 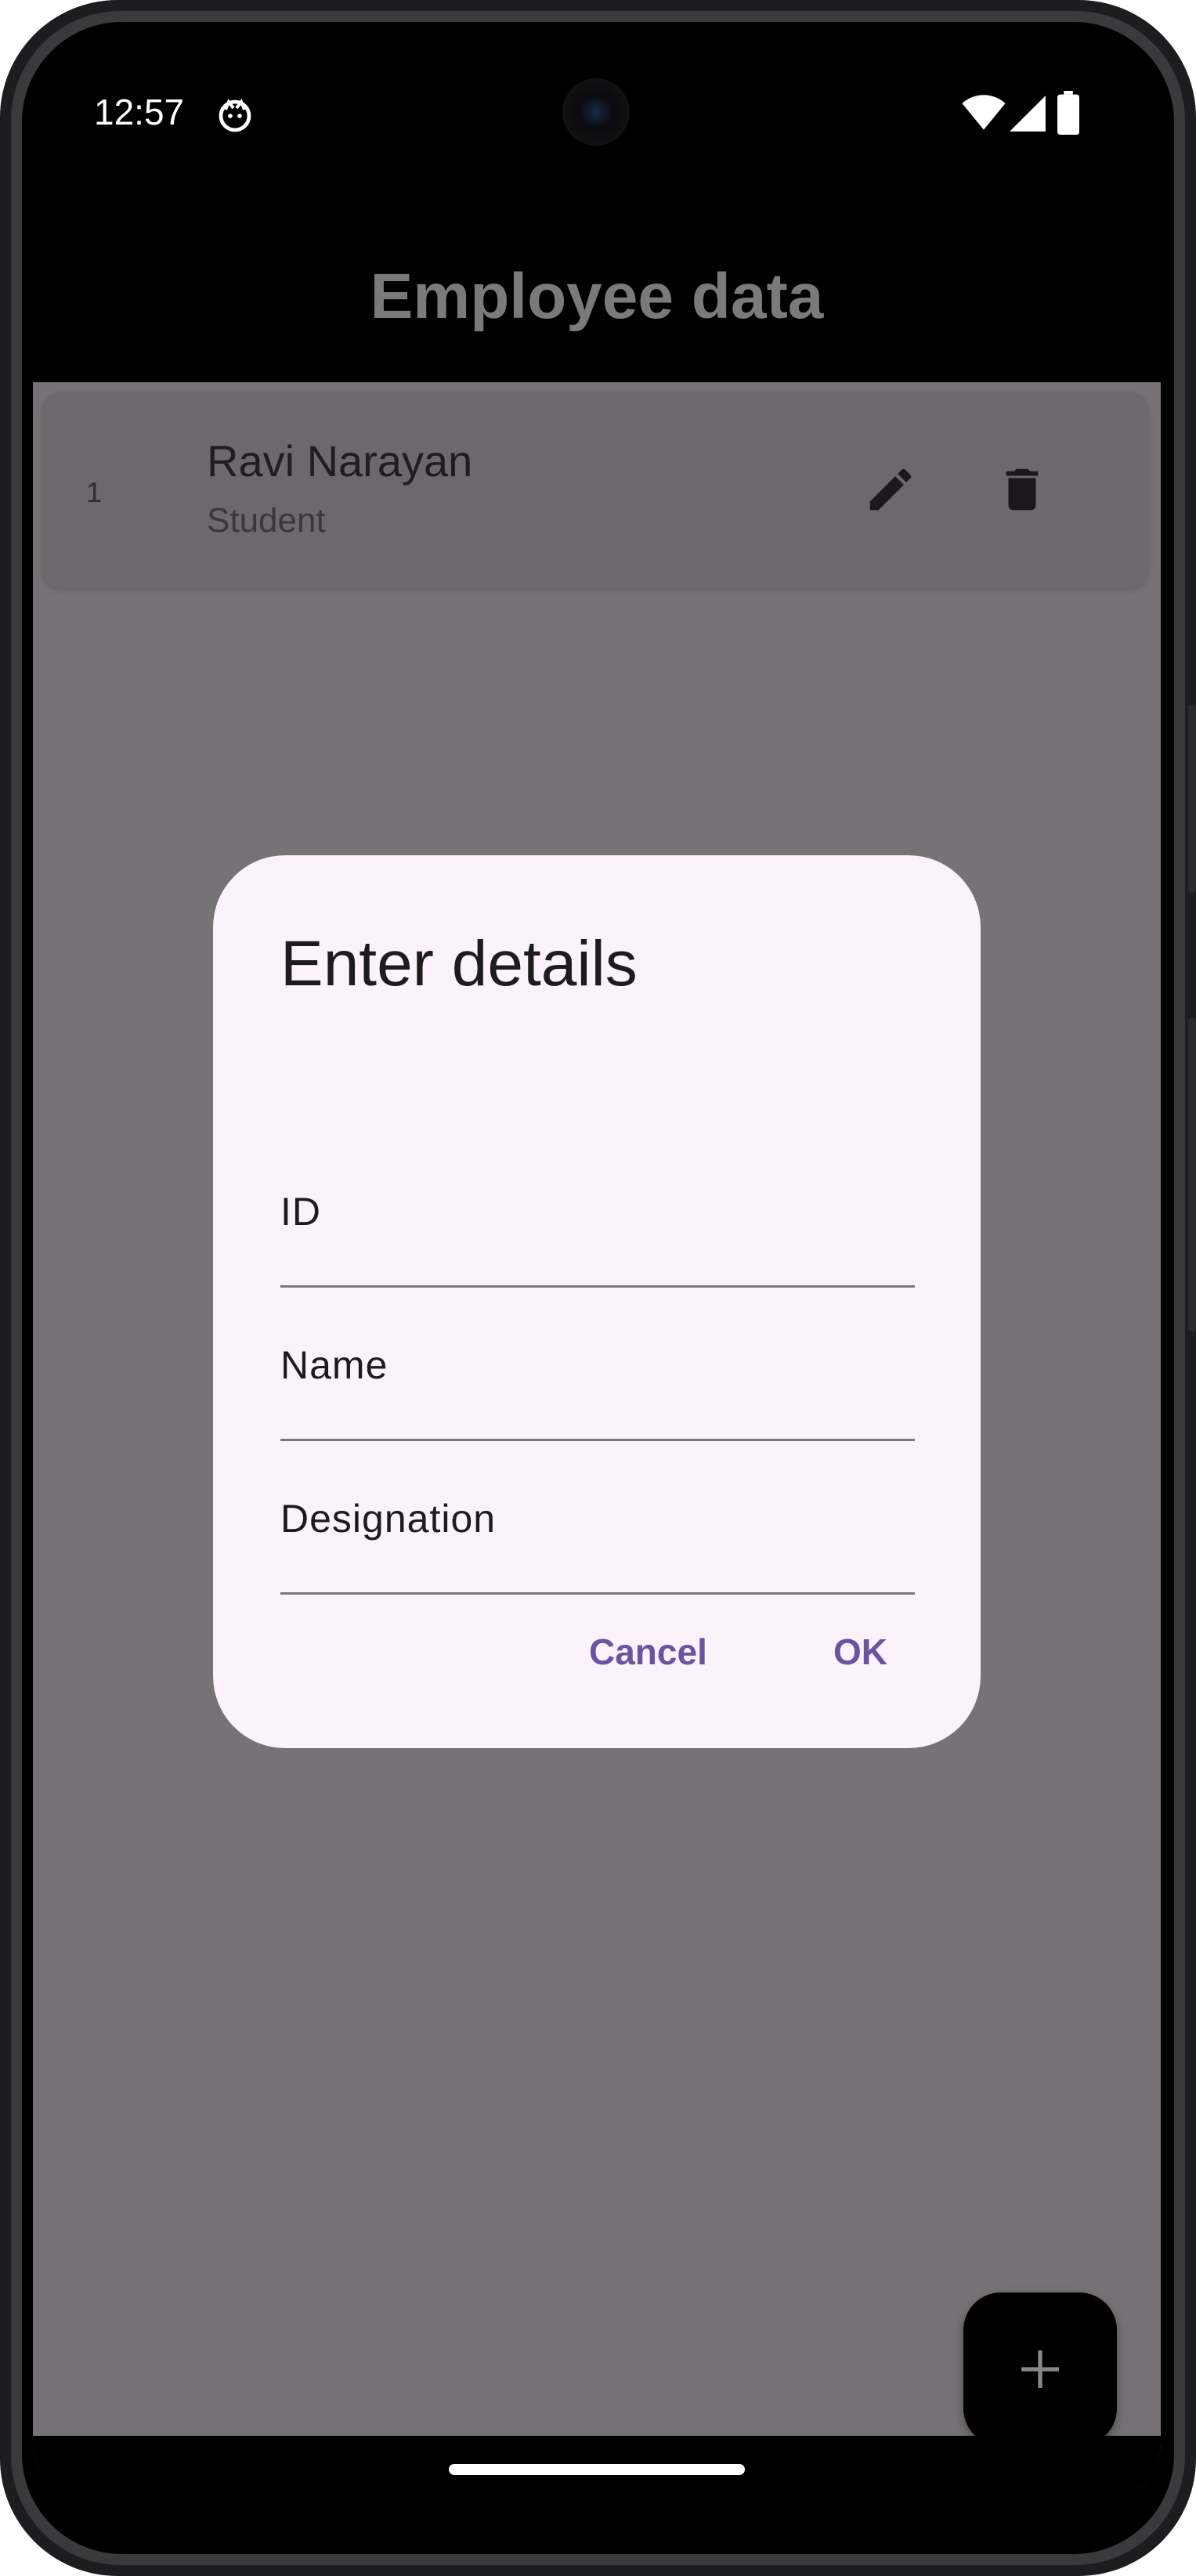 What do you see at coordinates (300, 1212) in the screenshot?
I see `id-field-label: ID` at bounding box center [300, 1212].